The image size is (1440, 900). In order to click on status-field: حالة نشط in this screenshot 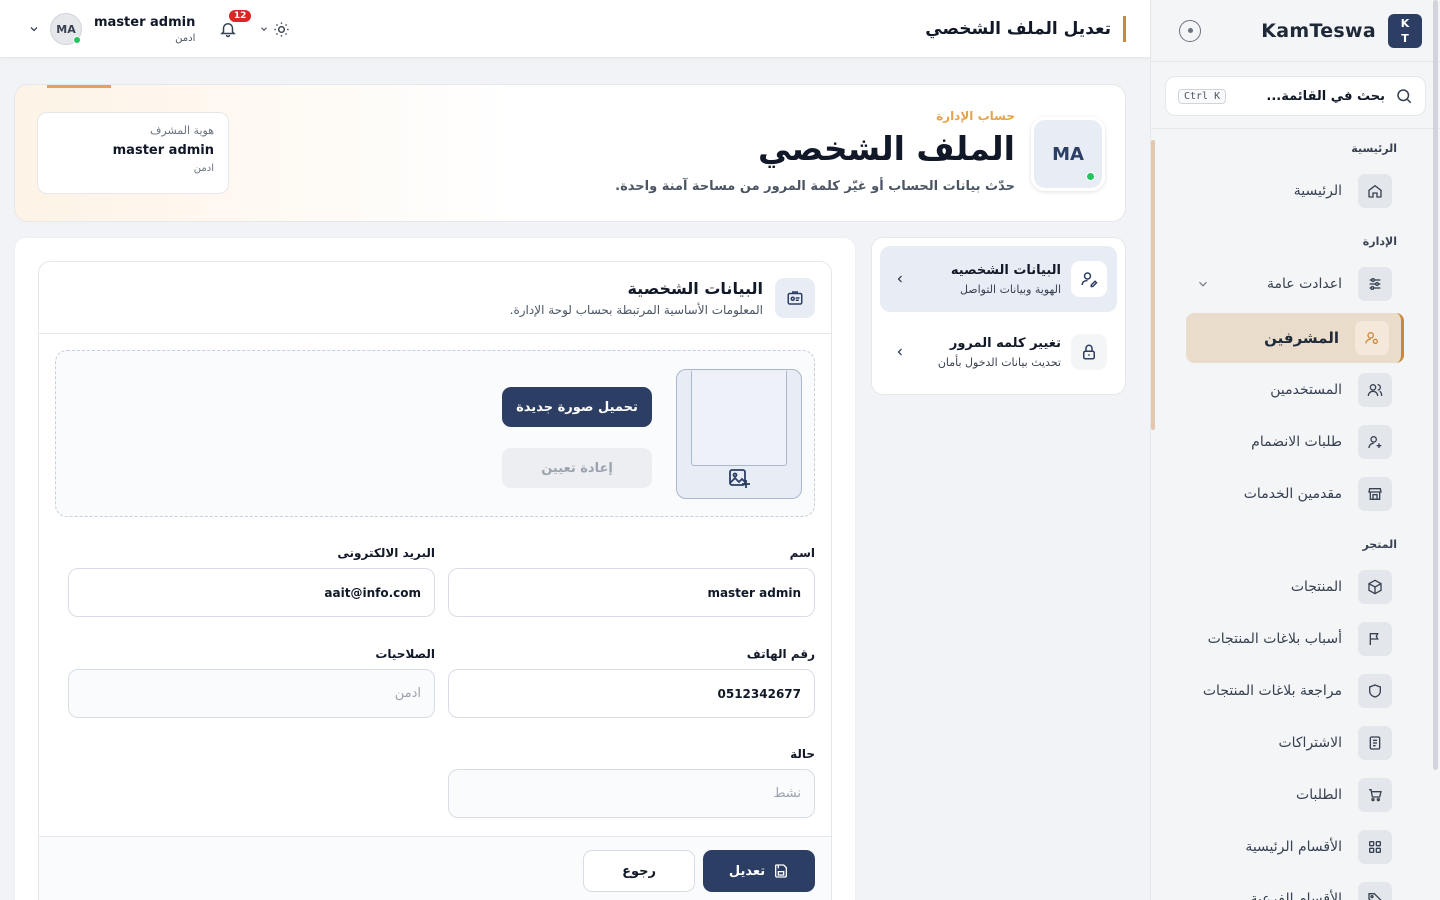, I will do `click(631, 782)`.